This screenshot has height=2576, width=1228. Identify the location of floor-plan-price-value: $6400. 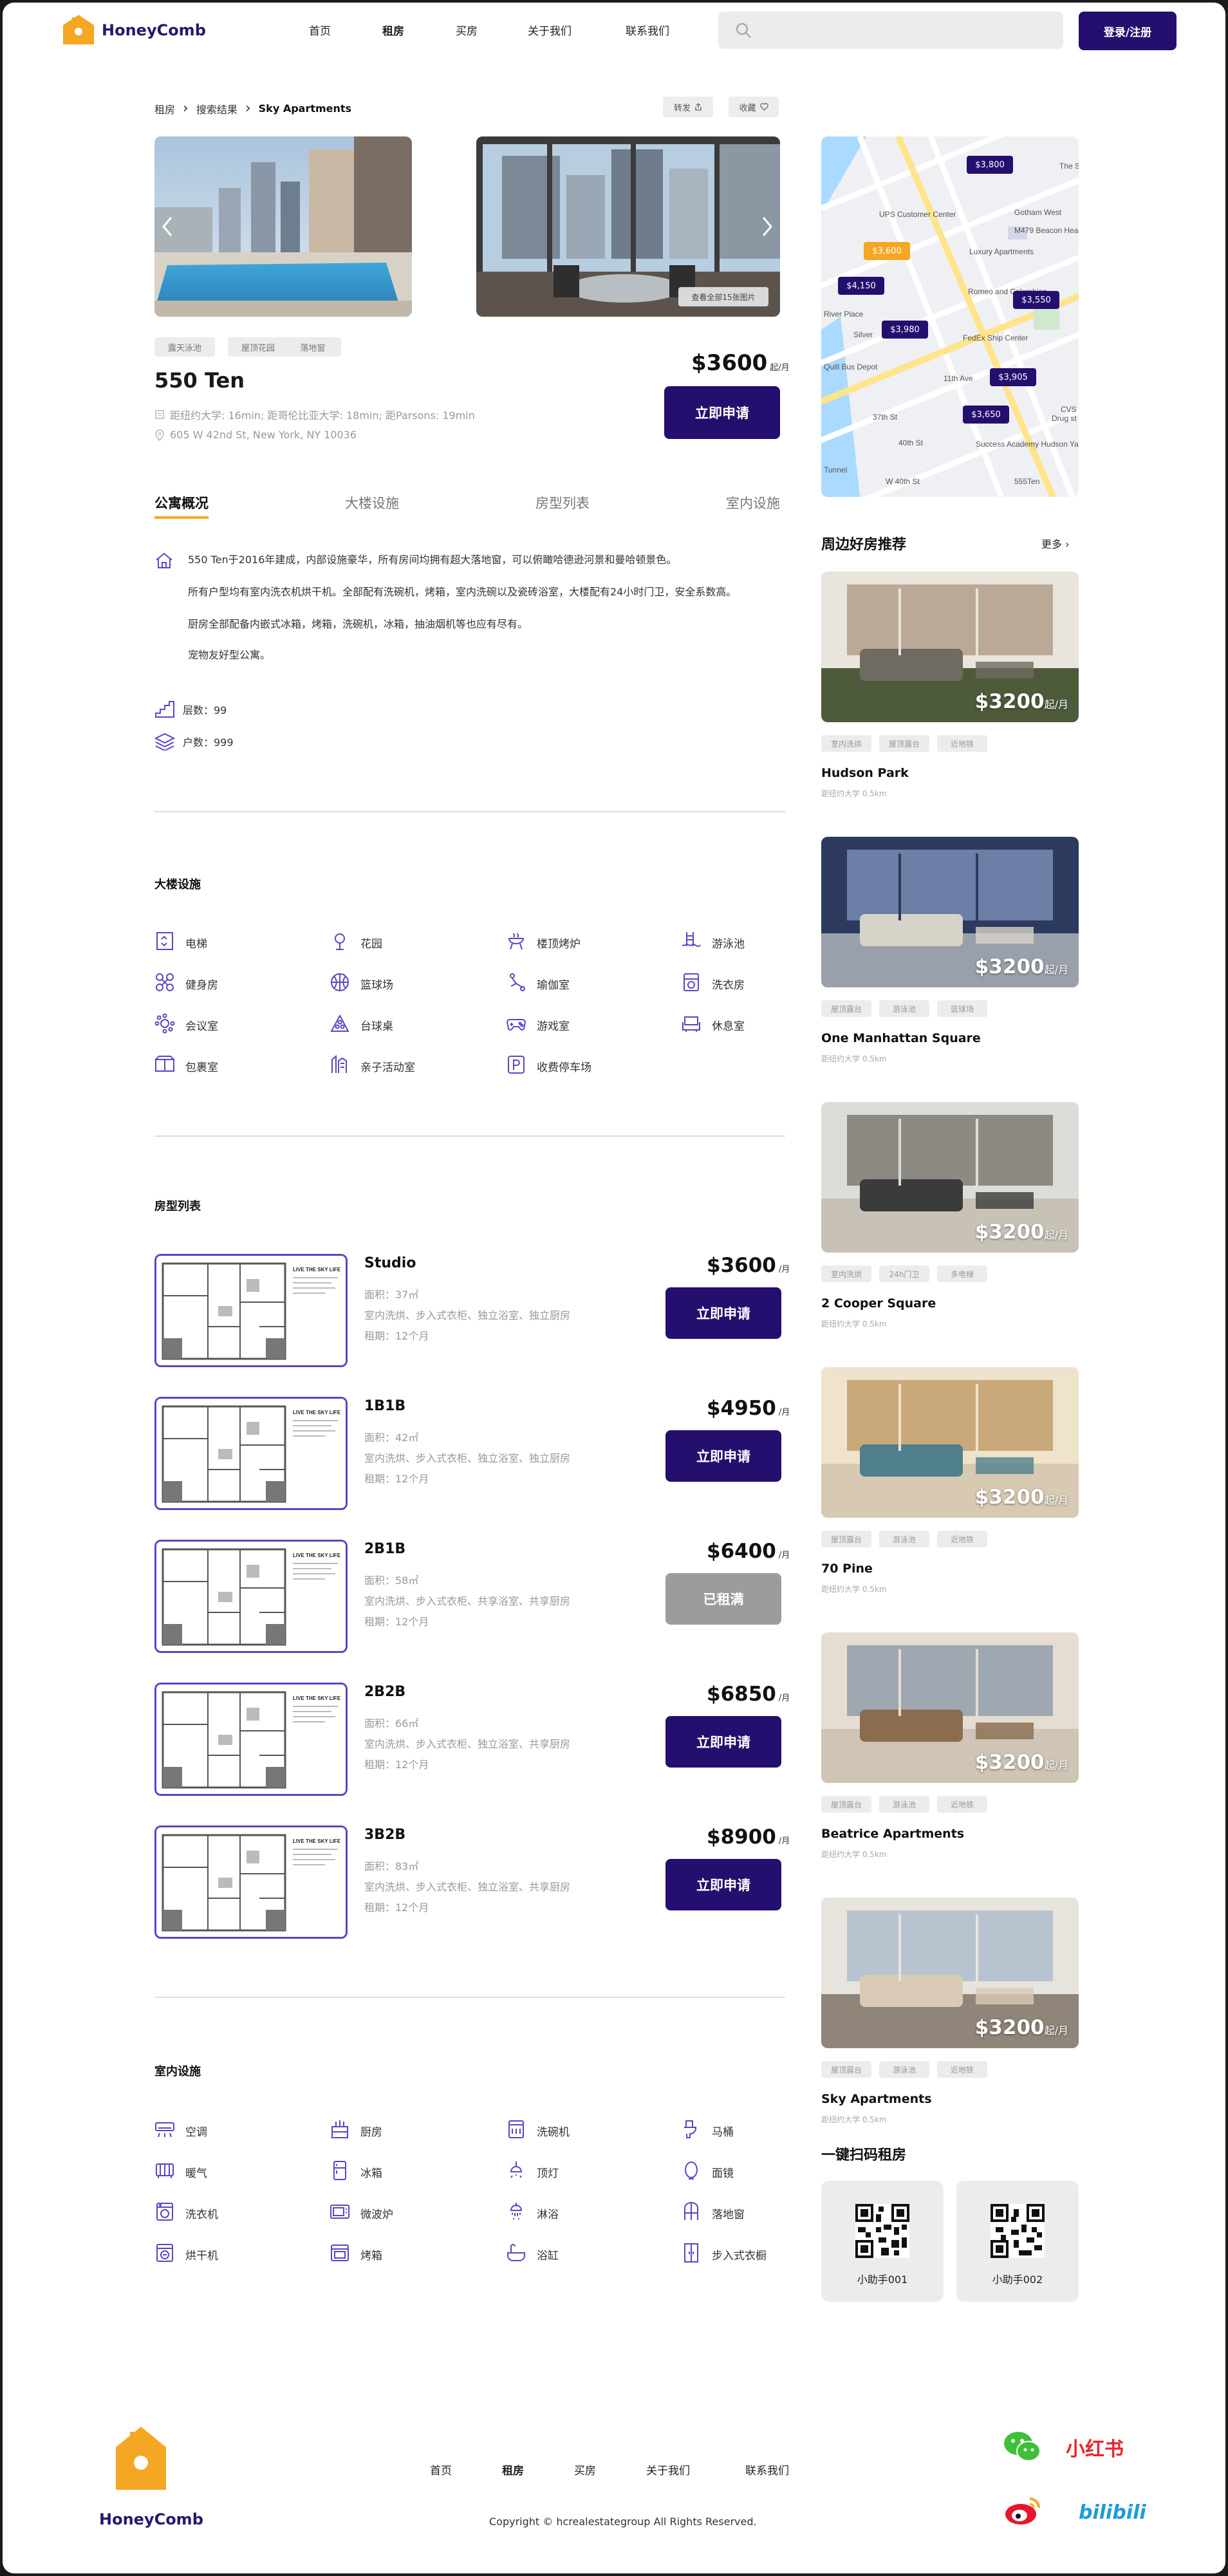
(741, 1551).